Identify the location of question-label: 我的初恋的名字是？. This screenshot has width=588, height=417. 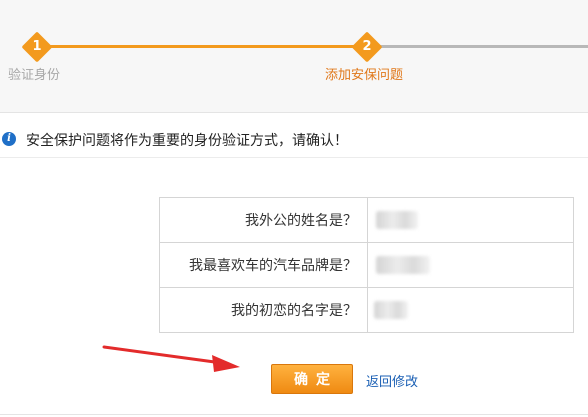
(263, 310).